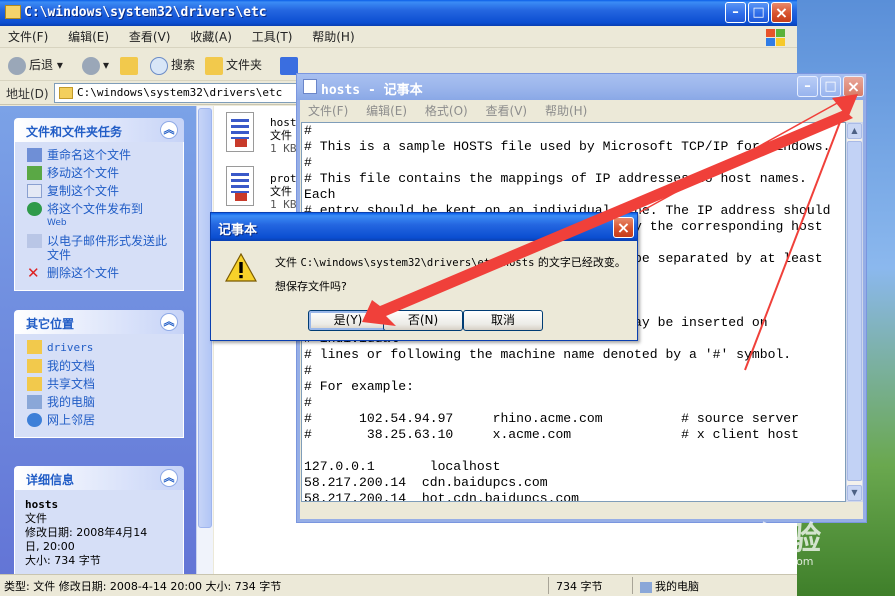  I want to click on minimize-button: –, so click(735, 12).